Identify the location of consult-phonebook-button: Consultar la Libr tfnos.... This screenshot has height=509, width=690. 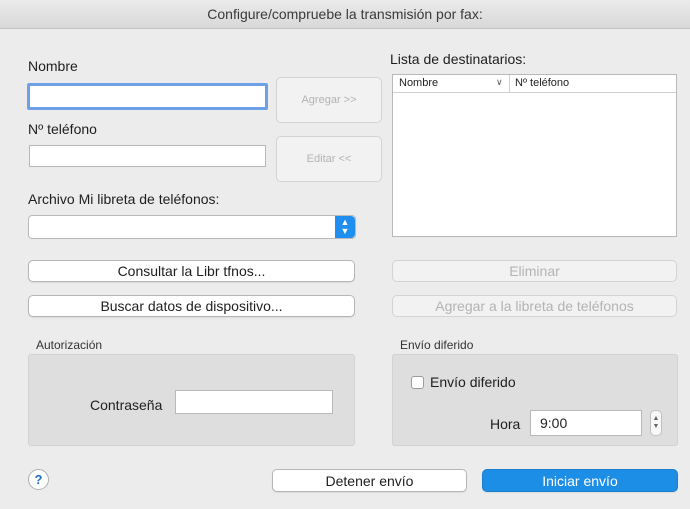
(191, 271).